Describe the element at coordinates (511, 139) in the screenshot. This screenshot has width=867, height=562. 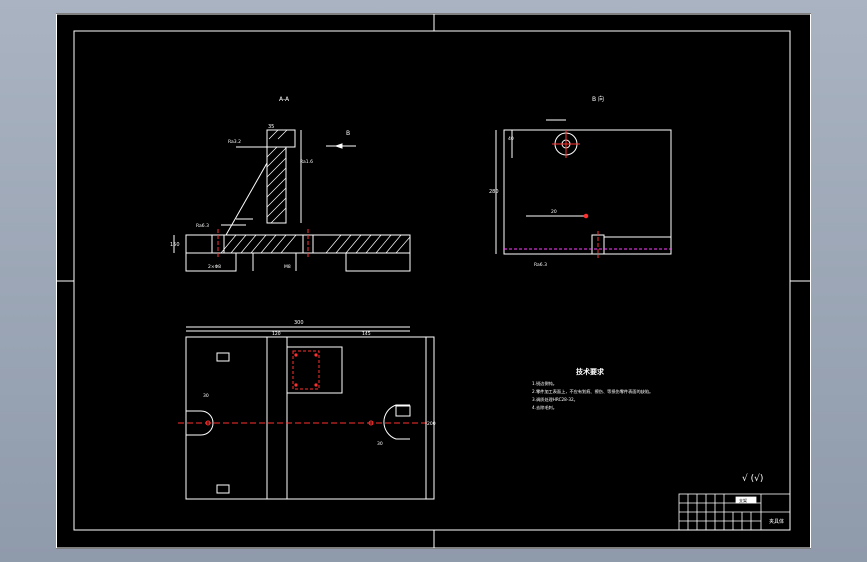
I see `dim-side-hole-height: 40` at that location.